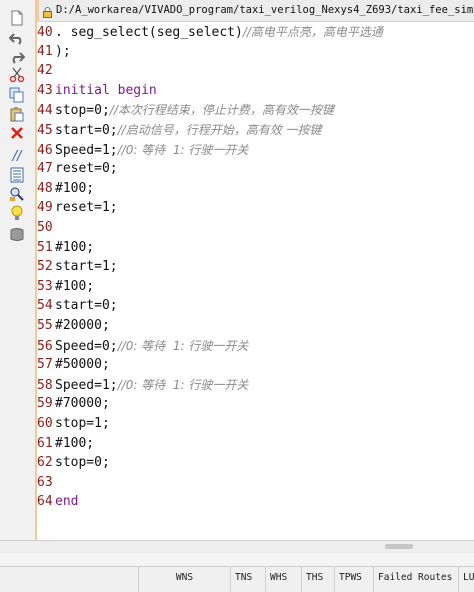 This screenshot has width=474, height=592. What do you see at coordinates (399, 546) in the screenshot?
I see `scrollbar-thumb` at bounding box center [399, 546].